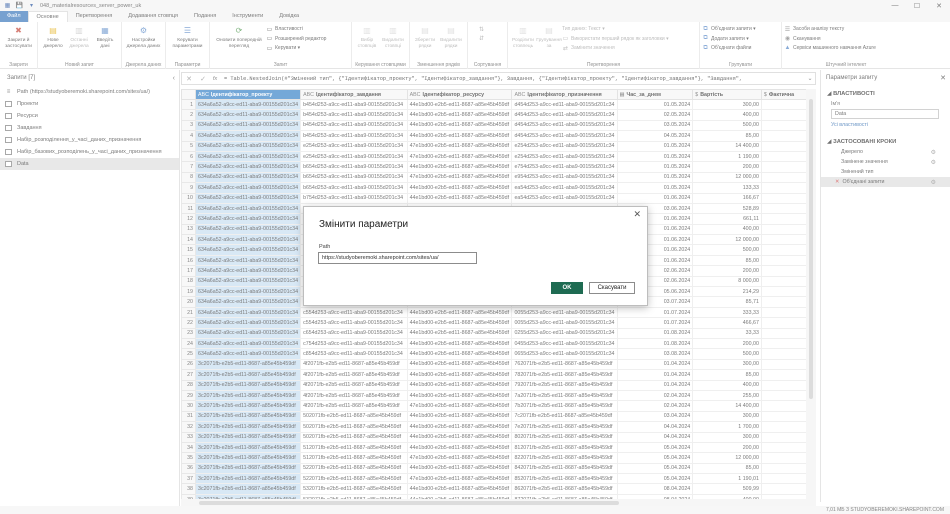  Describe the element at coordinates (637, 214) in the screenshot. I see `close-icon: ✕` at that location.